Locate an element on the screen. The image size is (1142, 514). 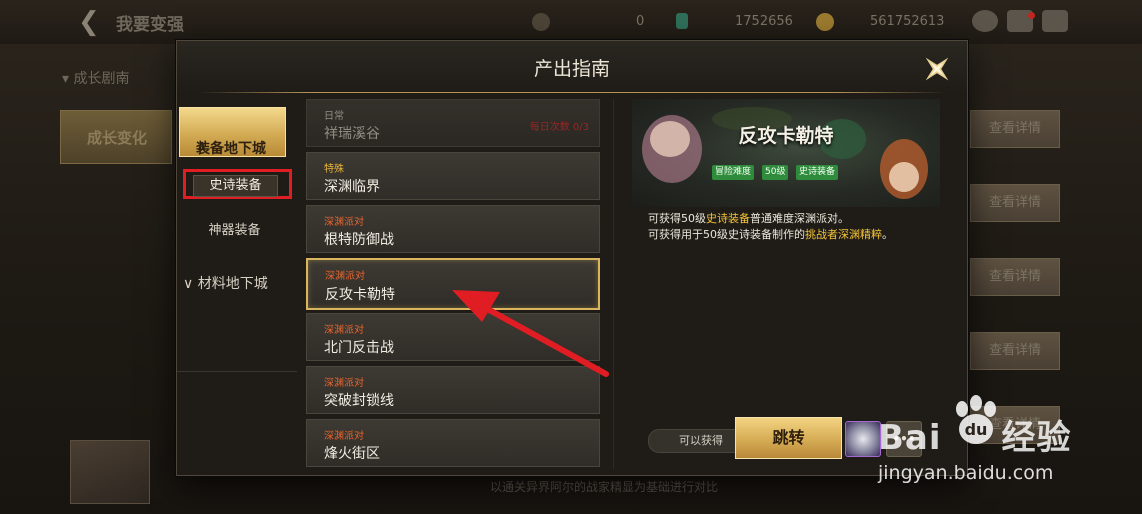
close-icon is located at coordinates (937, 69).